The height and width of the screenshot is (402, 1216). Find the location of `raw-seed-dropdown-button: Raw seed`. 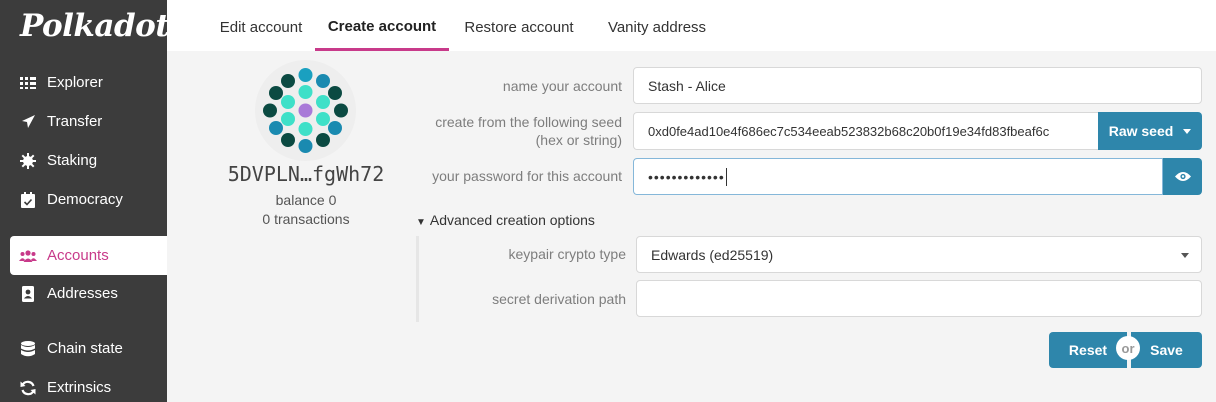

raw-seed-dropdown-button: Raw seed is located at coordinates (1150, 131).